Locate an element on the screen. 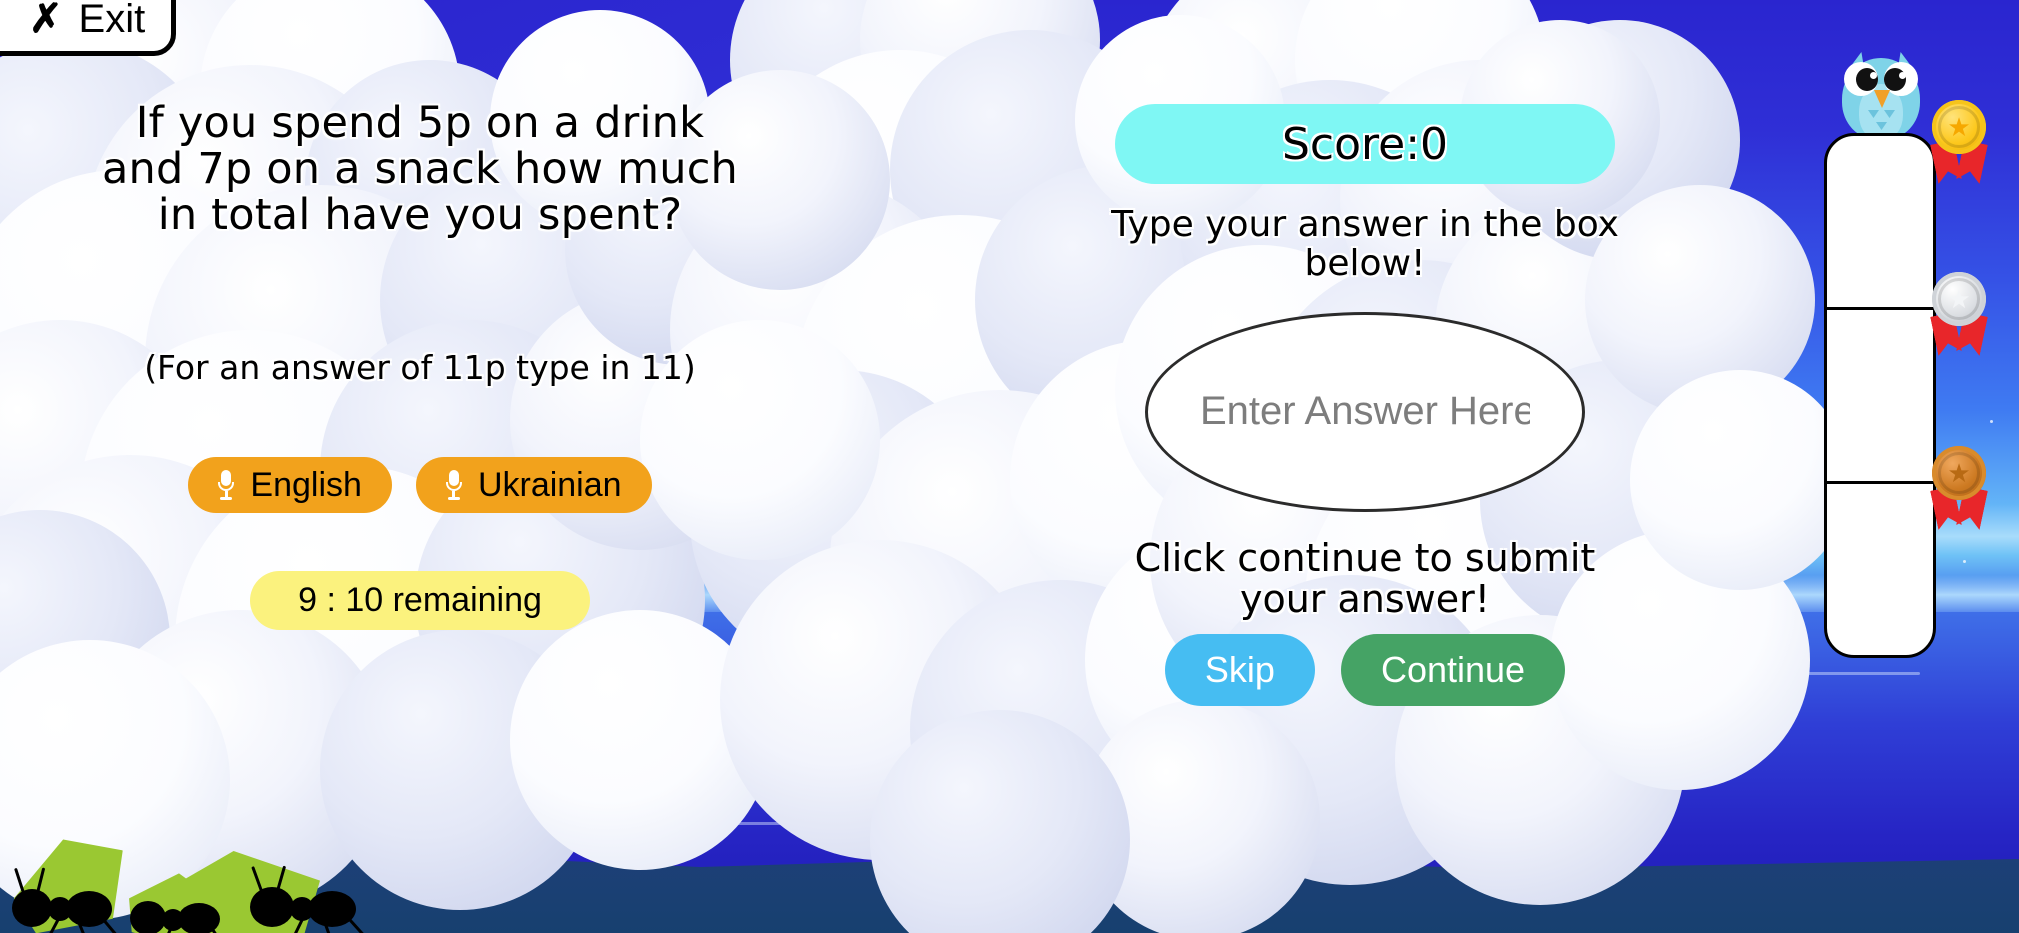 Image resolution: width=2019 pixels, height=933 pixels. submit-answer-hint: Click continue to submit your answer! is located at coordinates (1365, 578).